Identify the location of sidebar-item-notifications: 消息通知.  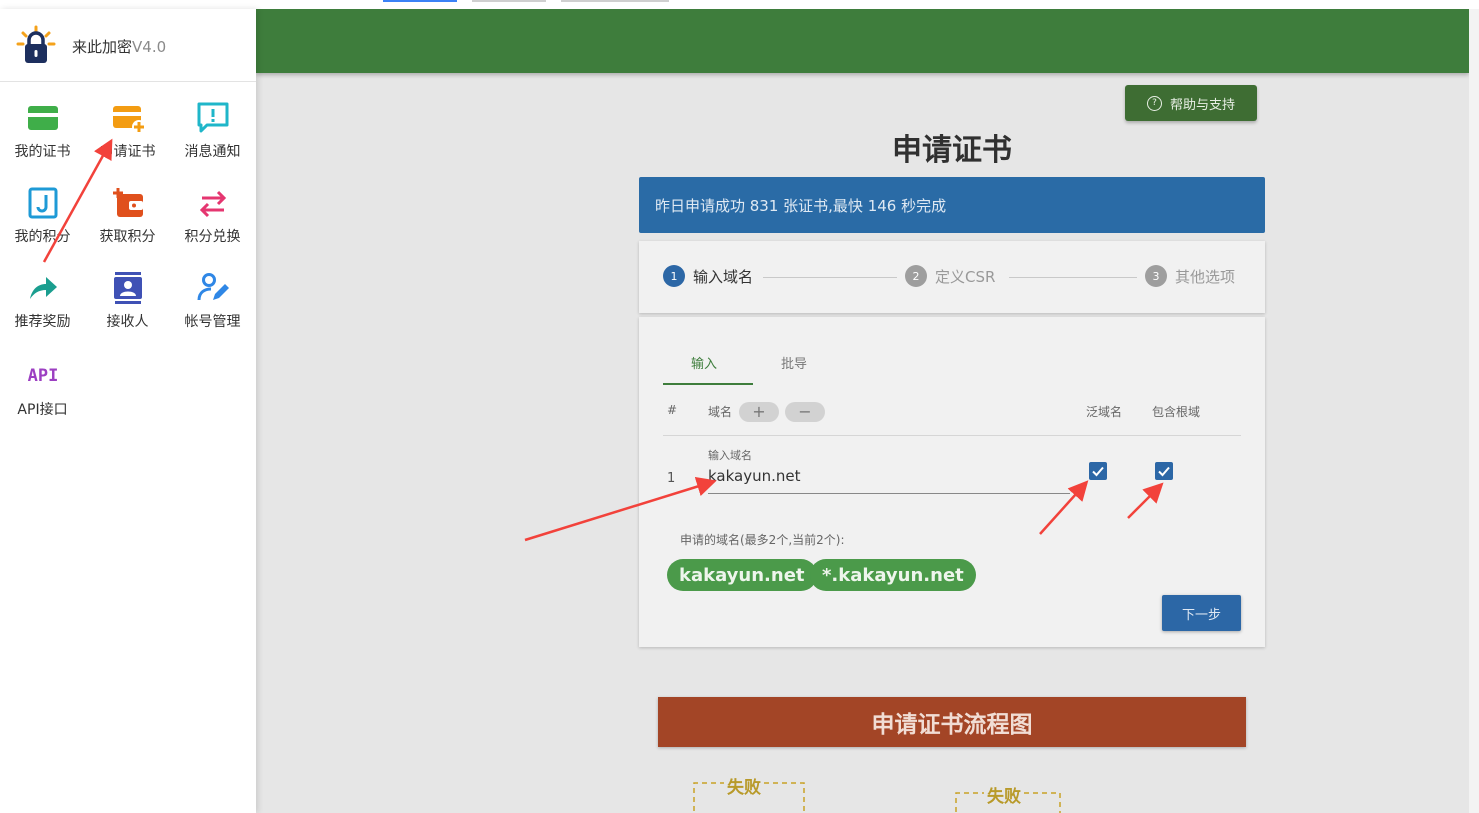
(212, 141).